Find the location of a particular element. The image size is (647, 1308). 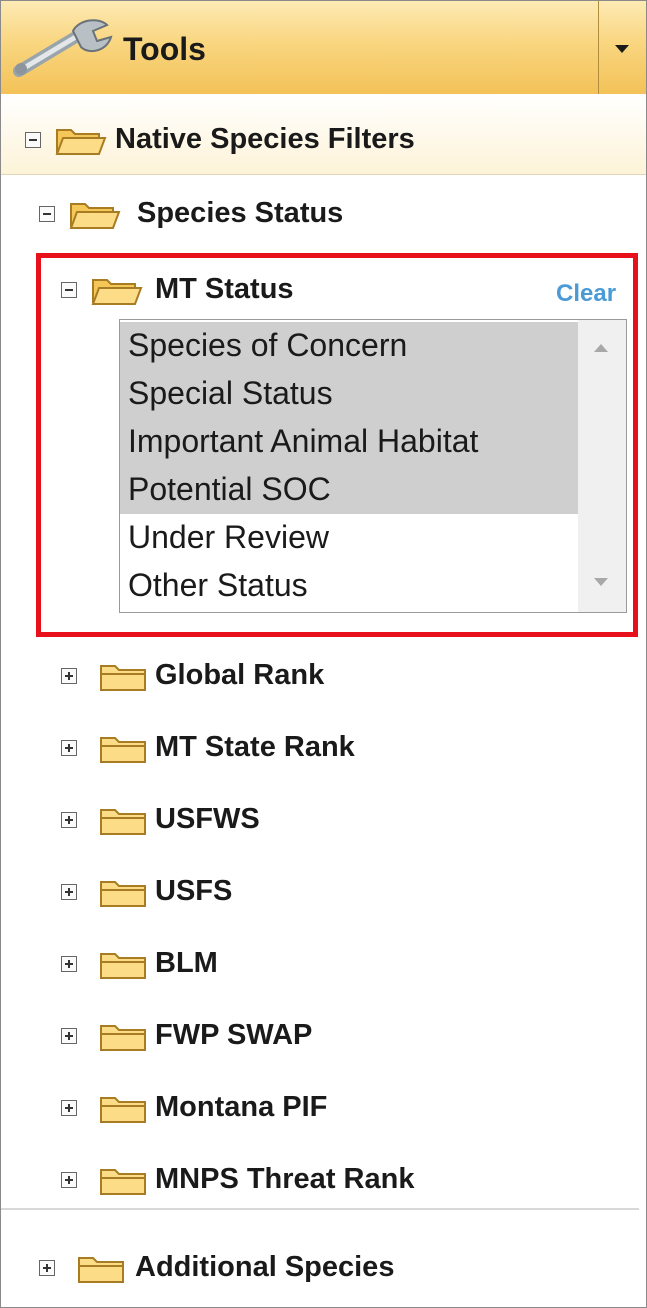

node-label: MT Status is located at coordinates (224, 289).